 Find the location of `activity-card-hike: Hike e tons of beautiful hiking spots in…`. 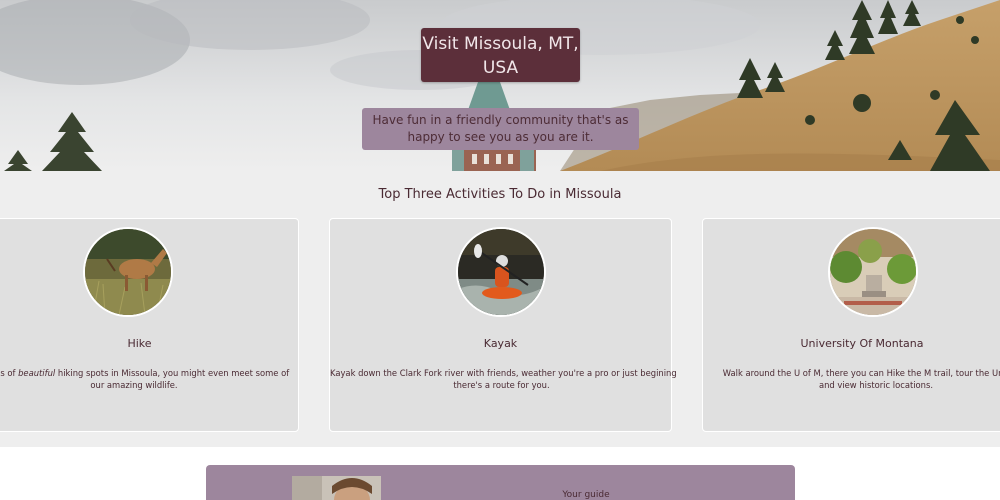

activity-card-hike: Hike e tons of beautiful hiking spots in… is located at coordinates (149, 325).